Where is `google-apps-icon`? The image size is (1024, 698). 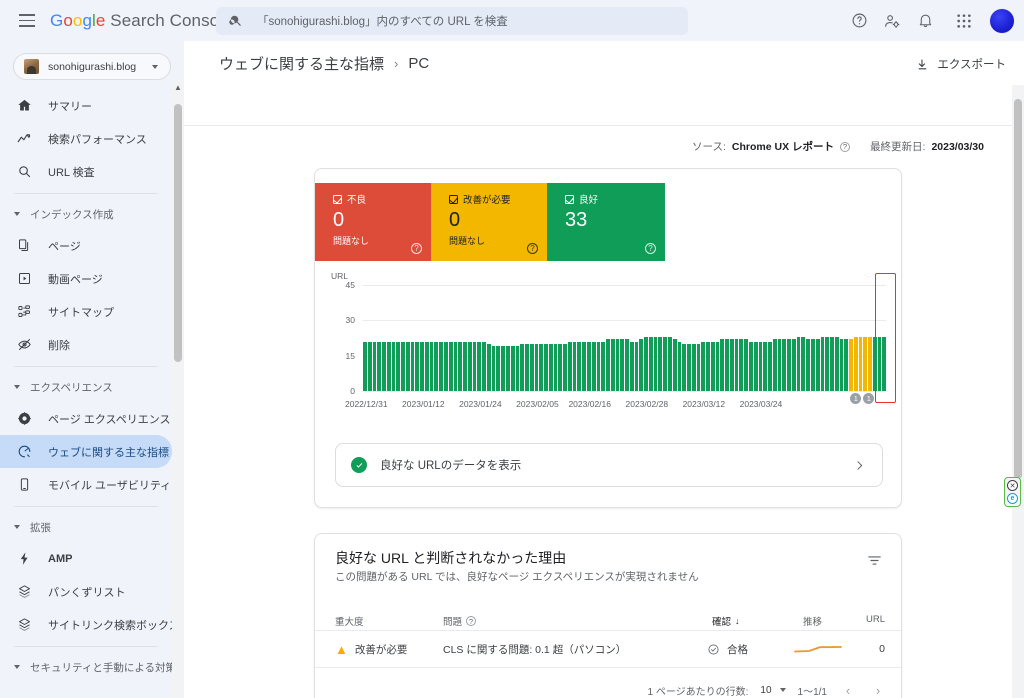 google-apps-icon is located at coordinates (964, 21).